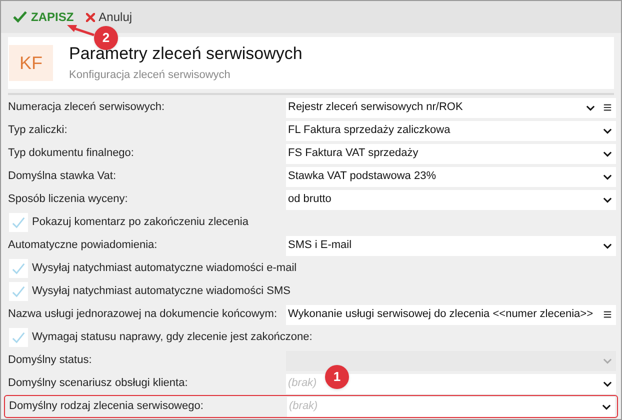 This screenshot has height=420, width=622. Describe the element at coordinates (81, 30) in the screenshot. I see `arrow-drawing` at that location.